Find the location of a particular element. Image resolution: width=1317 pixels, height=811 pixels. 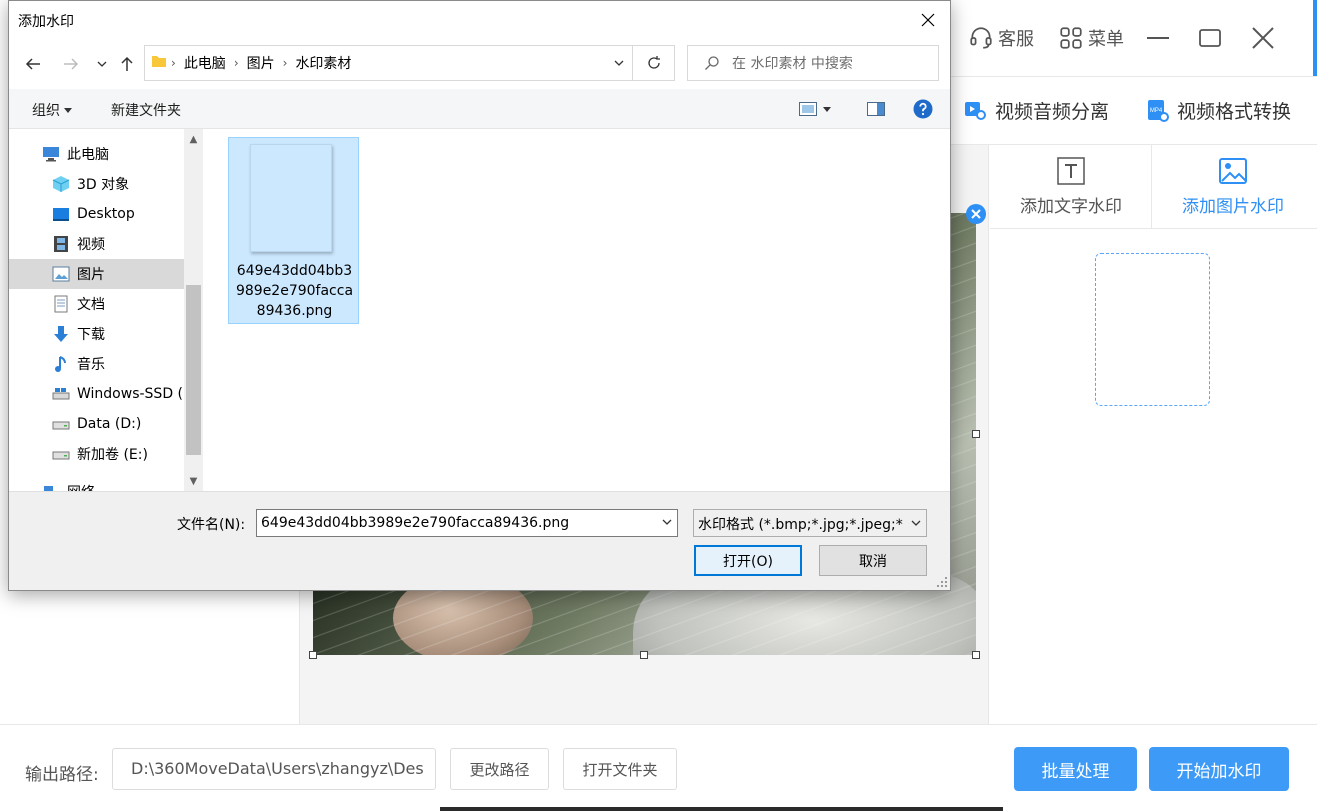

navigation-scrollbar: ▲ ▼ is located at coordinates (193, 310).